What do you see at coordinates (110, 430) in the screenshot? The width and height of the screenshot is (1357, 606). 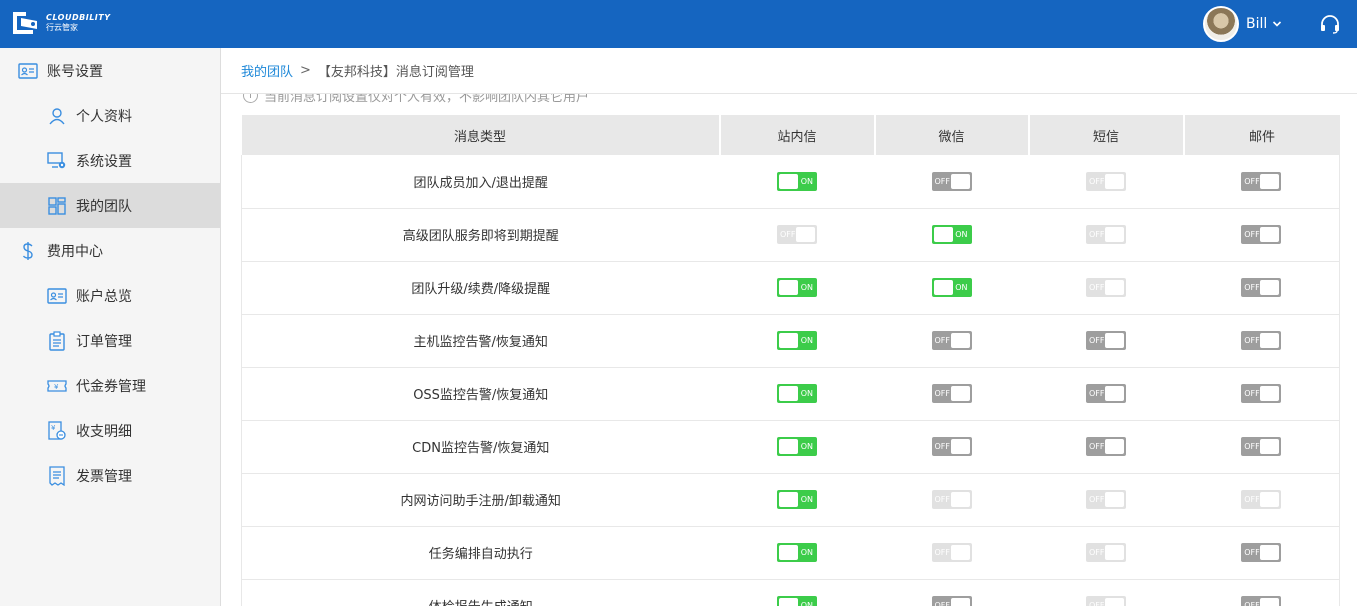 I see `sidebar-item: ¥ 收支明细` at bounding box center [110, 430].